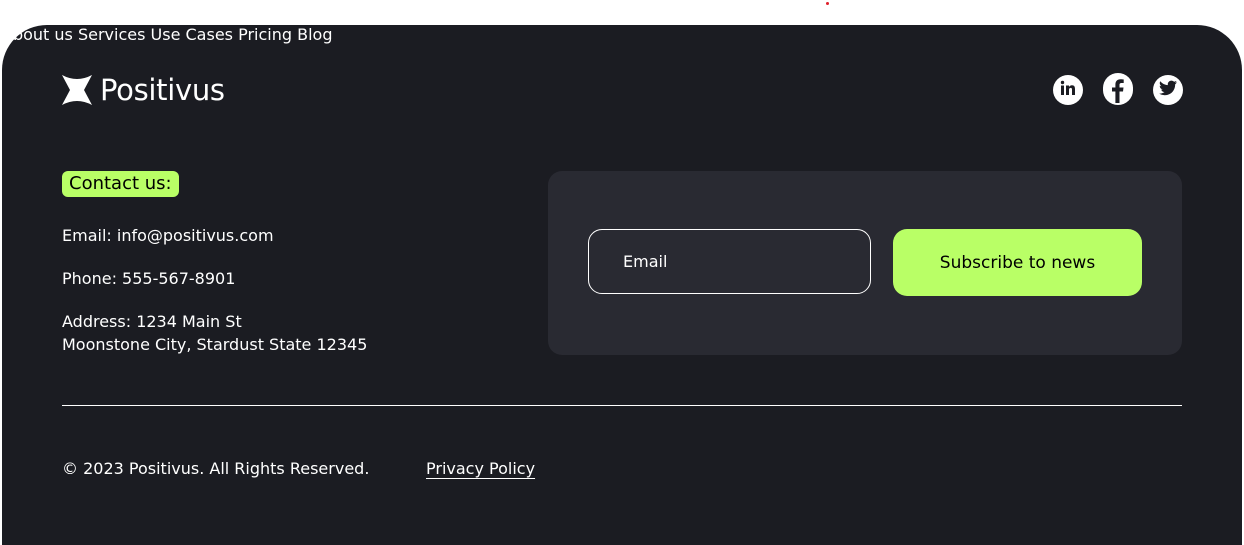 This screenshot has height=545, width=1244. I want to click on contact-email: Email: info@positivus.com, so click(168, 235).